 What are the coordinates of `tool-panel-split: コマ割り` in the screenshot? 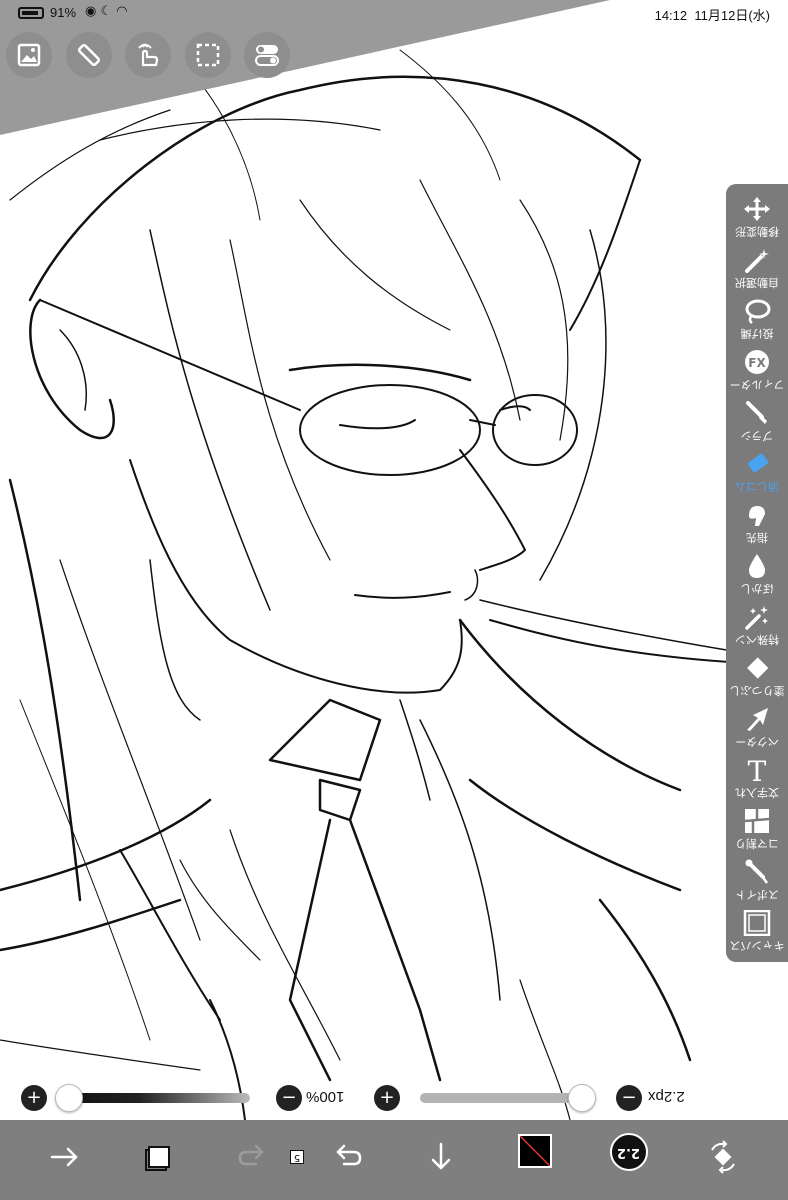 It's located at (757, 827).